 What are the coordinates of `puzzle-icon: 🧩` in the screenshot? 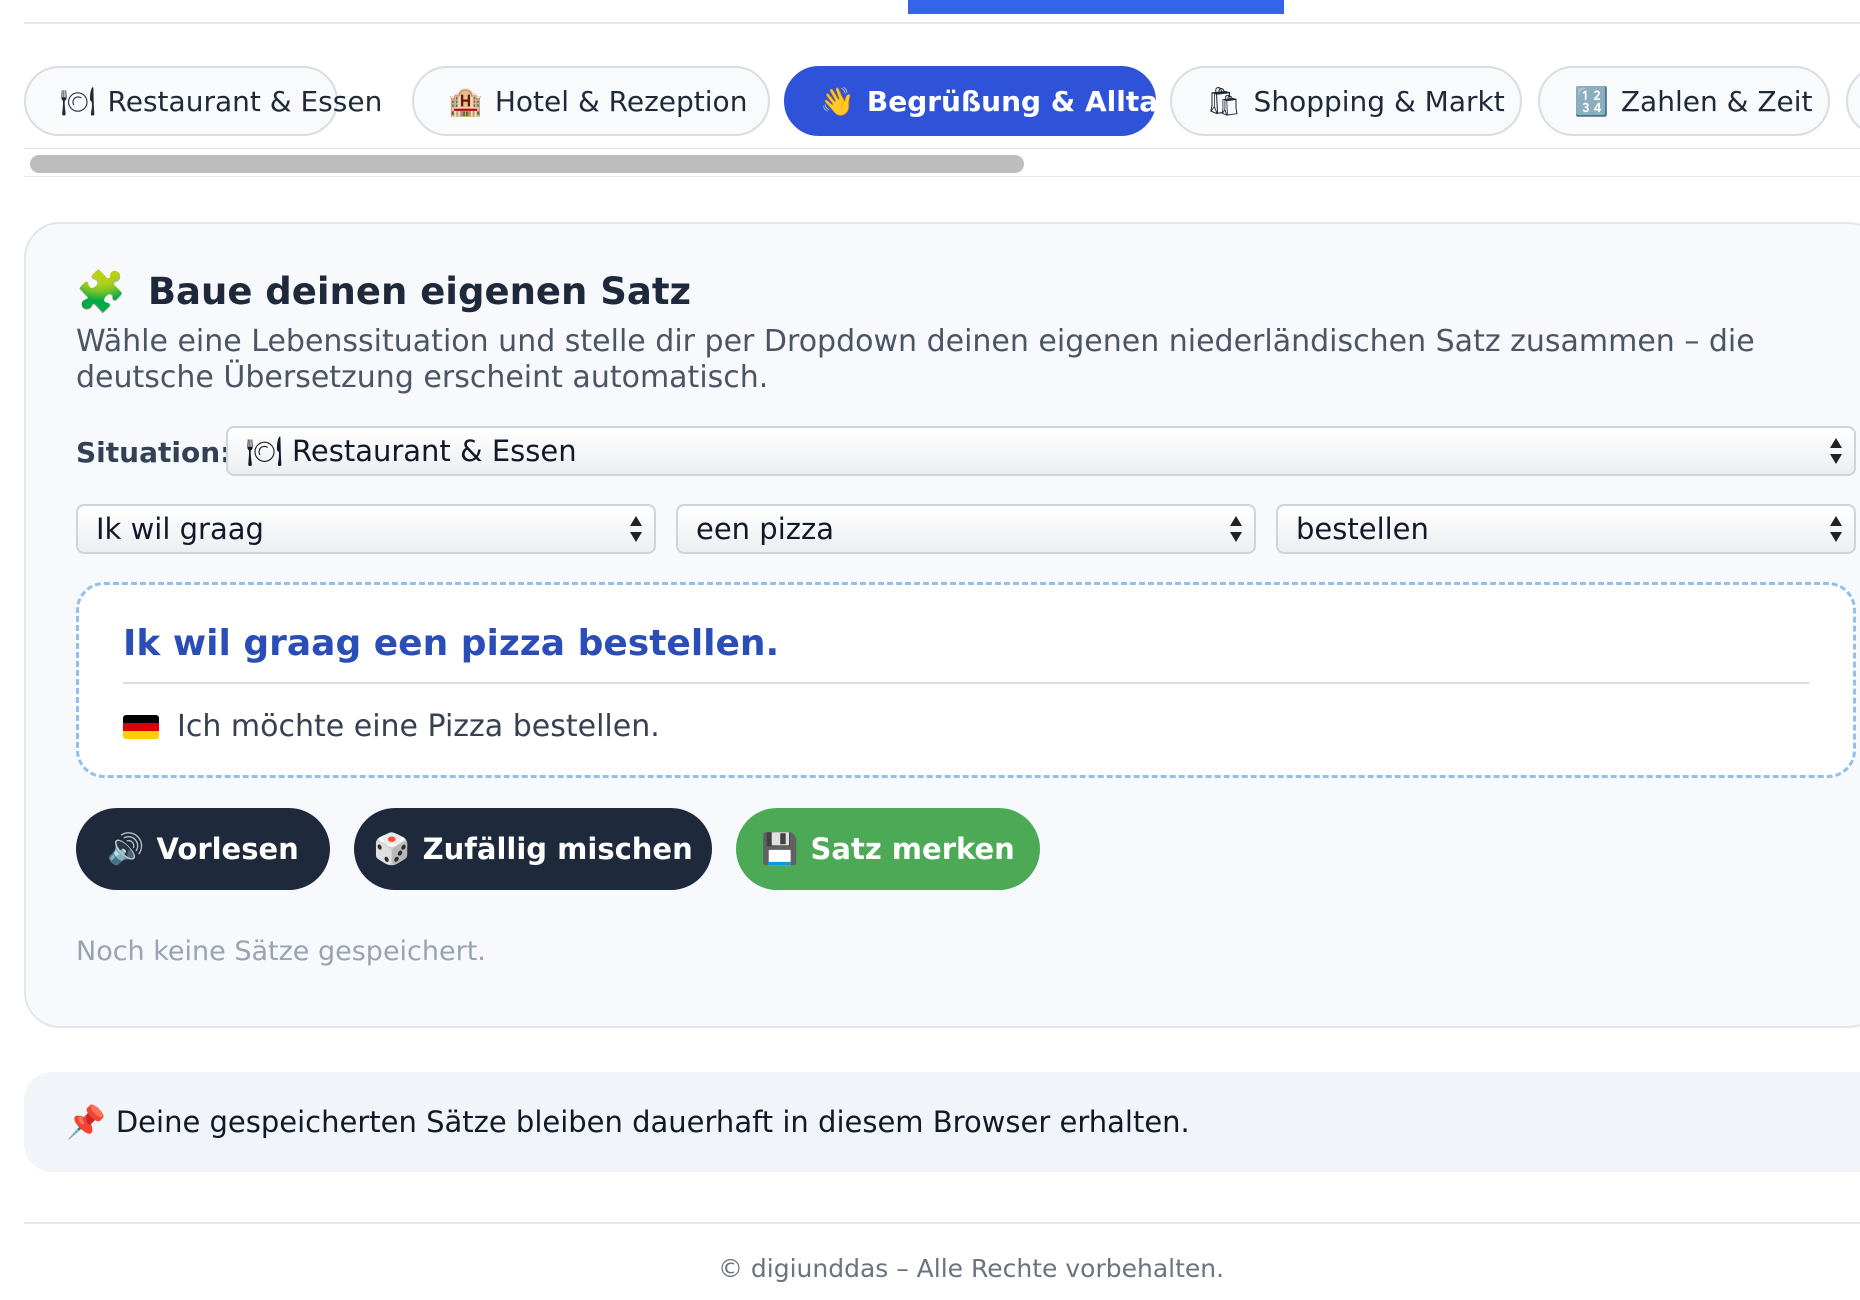 It's located at (101, 292).